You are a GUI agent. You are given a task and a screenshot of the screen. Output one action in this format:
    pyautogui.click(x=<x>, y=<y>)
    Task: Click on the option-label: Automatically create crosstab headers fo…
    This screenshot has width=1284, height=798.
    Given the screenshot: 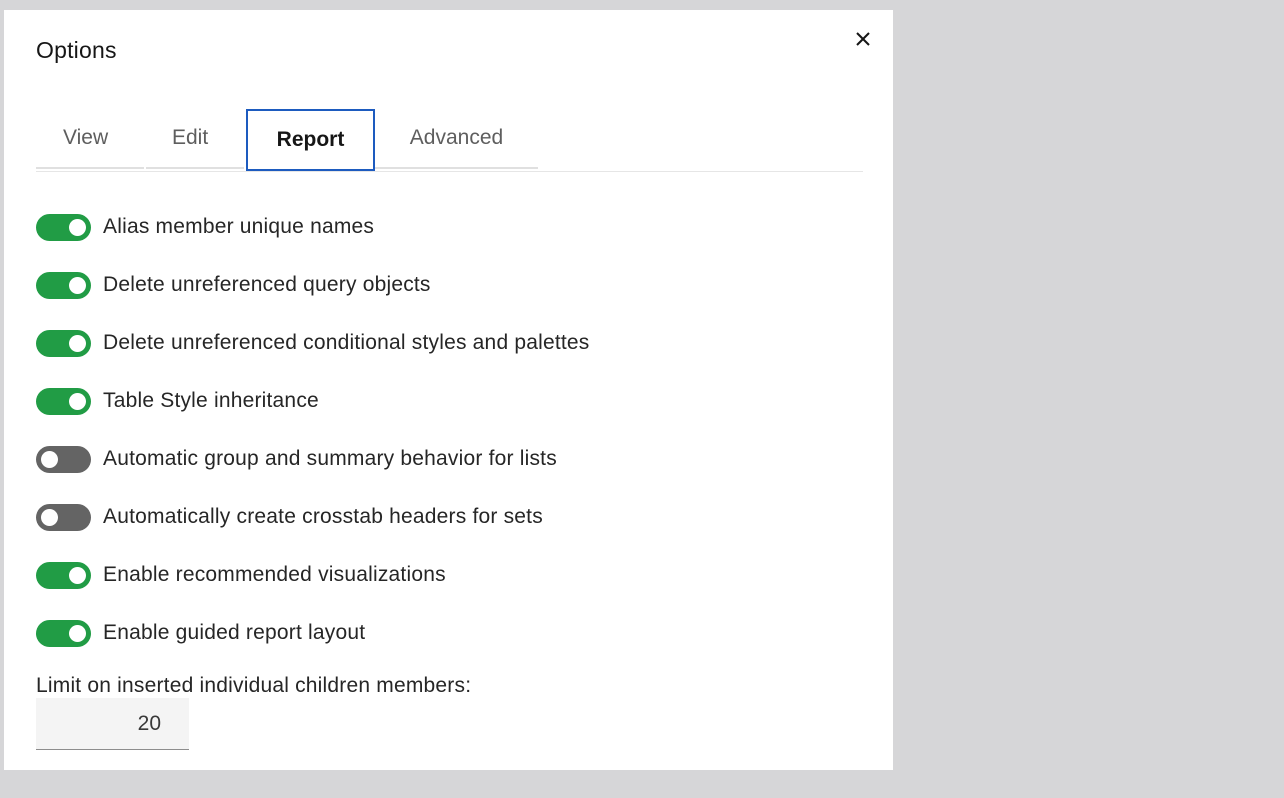 What is the action you would take?
    pyautogui.click(x=323, y=516)
    